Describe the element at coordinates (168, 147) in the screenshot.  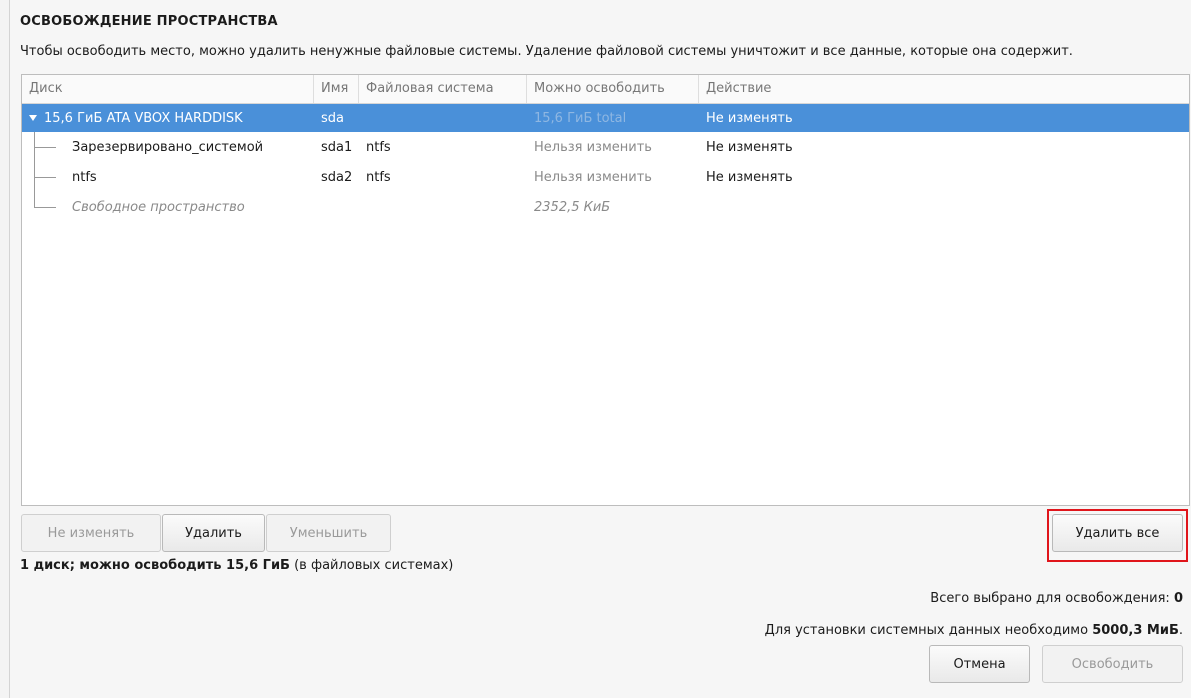
I see `partition-label: Зарезервировано_системой` at that location.